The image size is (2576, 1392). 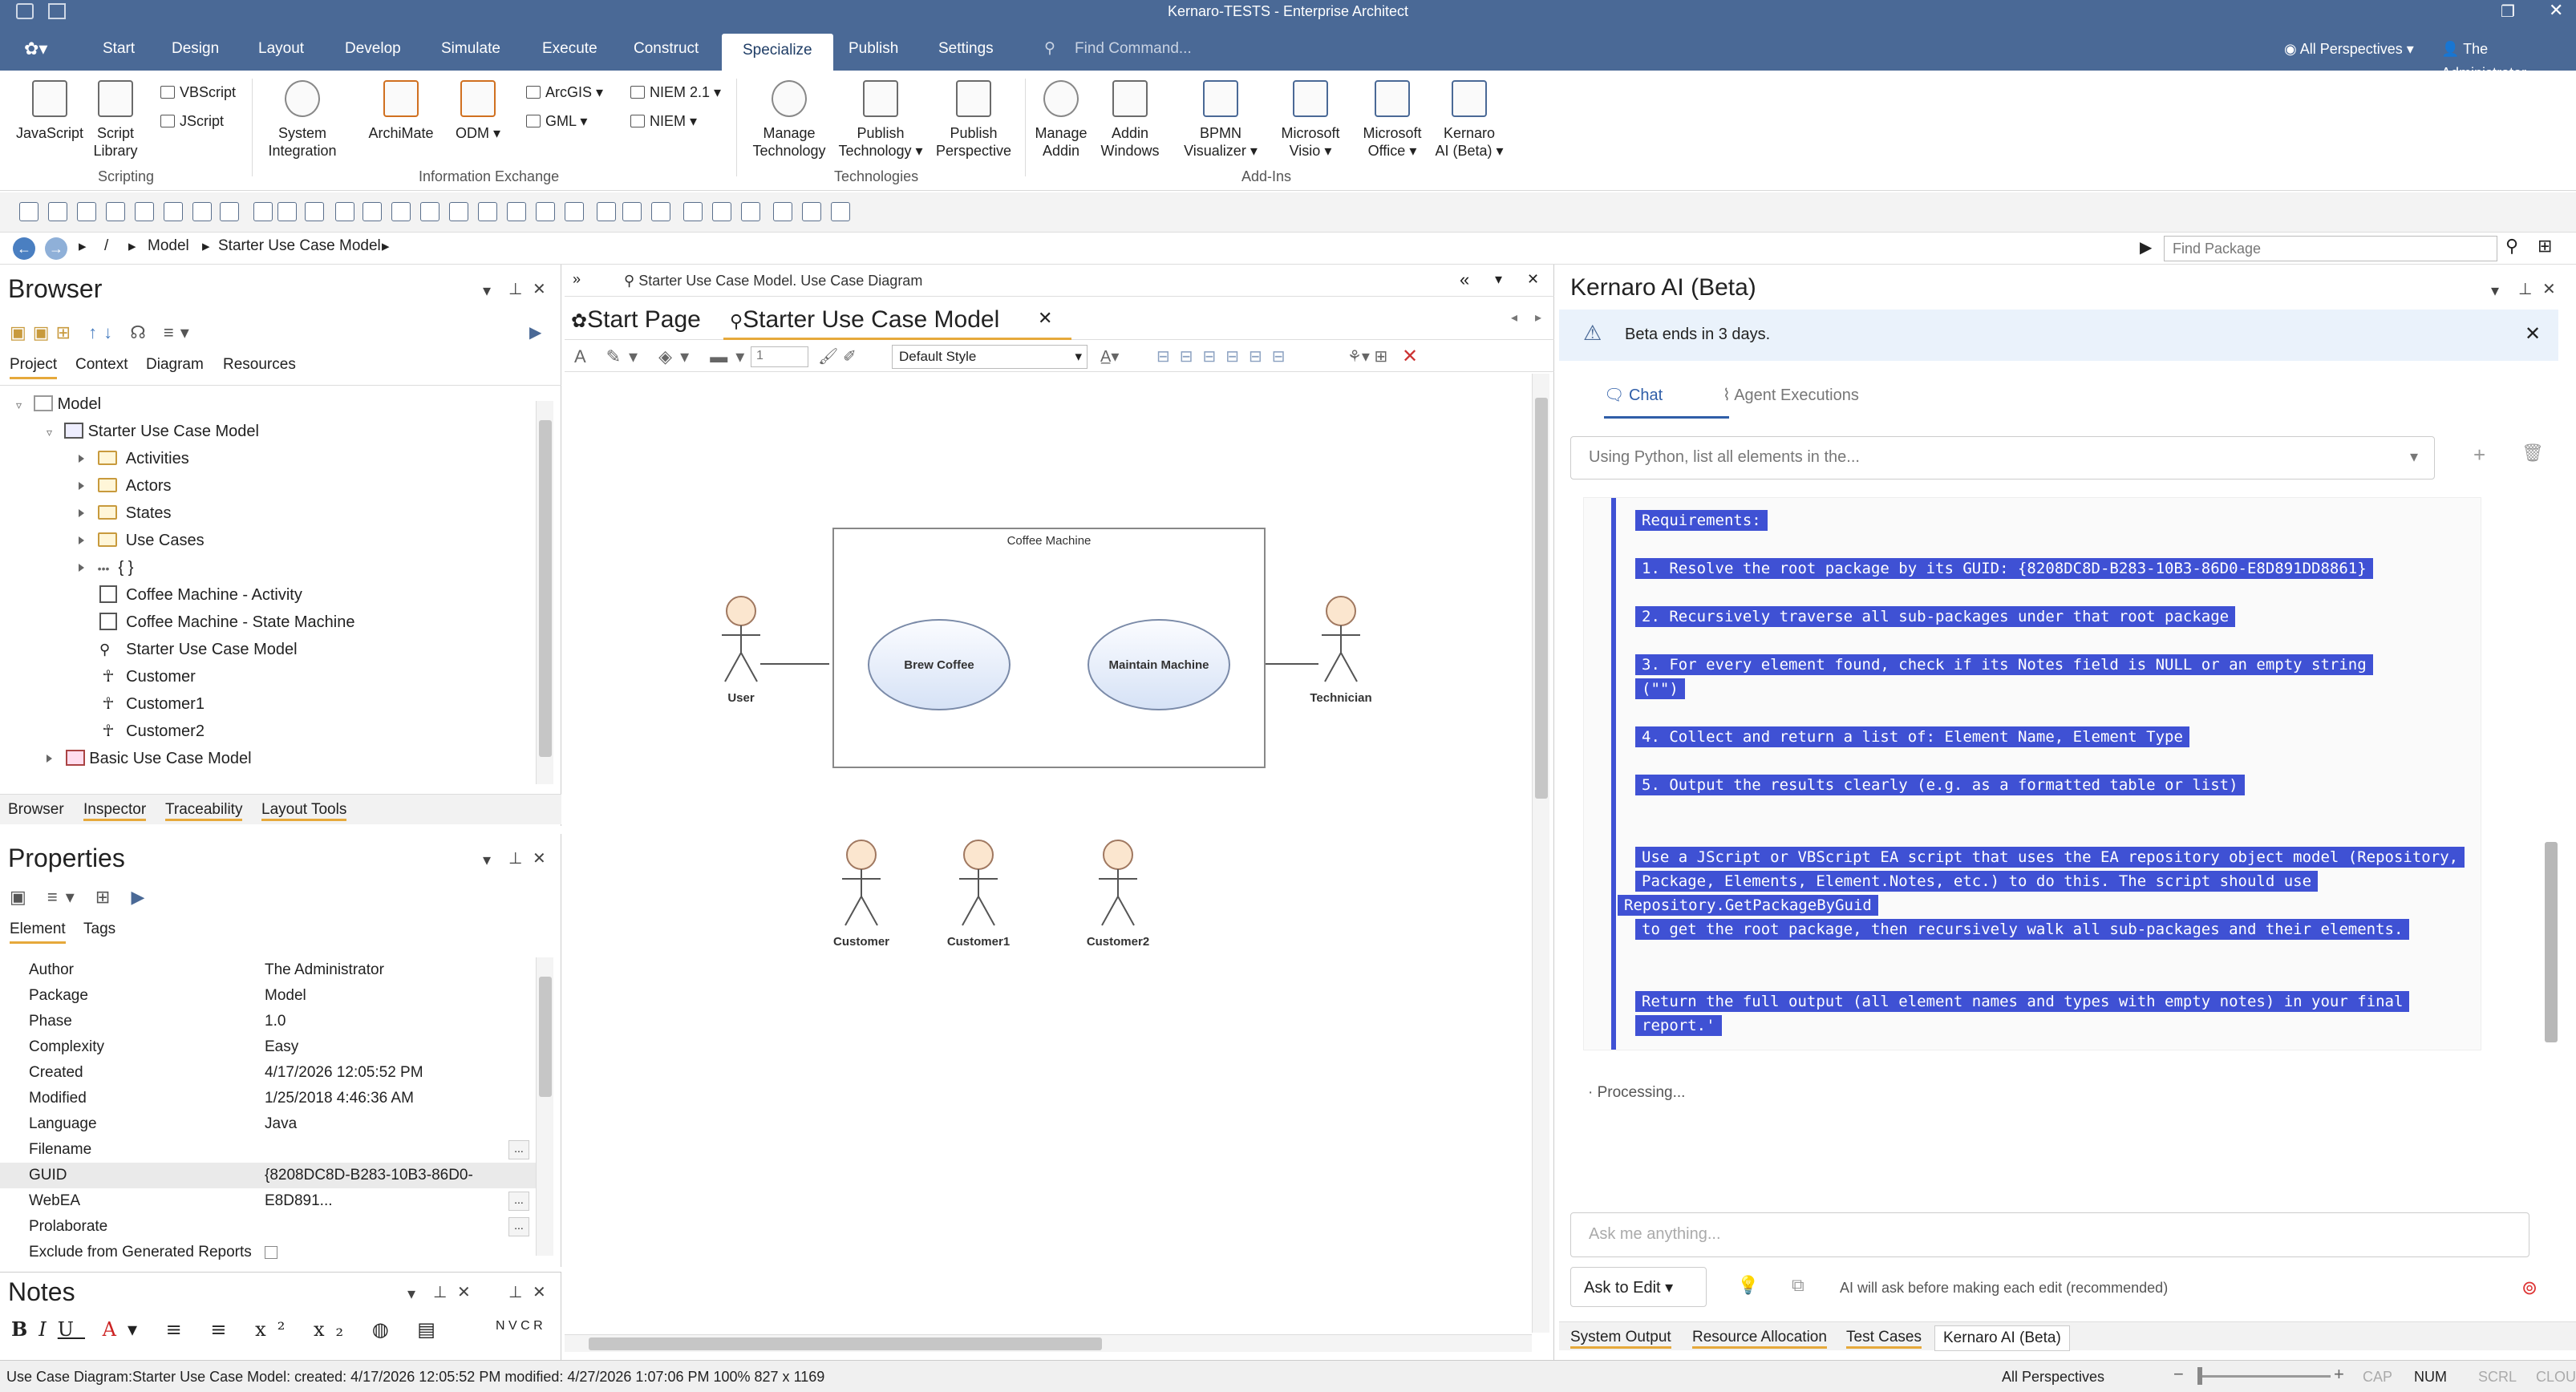 I want to click on tab-scroll-left-icon: ◂, so click(x=1514, y=318).